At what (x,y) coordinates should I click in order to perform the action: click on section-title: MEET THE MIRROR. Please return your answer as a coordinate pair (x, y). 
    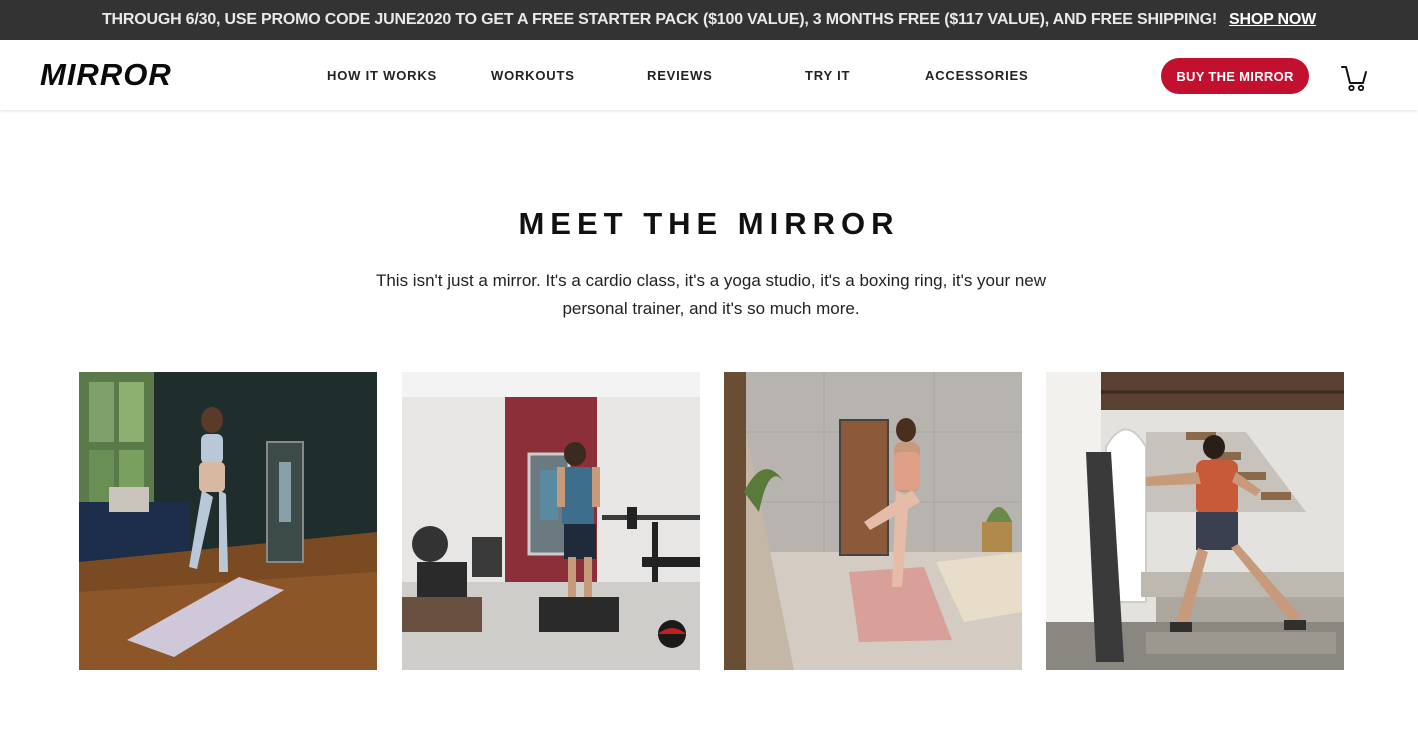
    Looking at the image, I should click on (709, 223).